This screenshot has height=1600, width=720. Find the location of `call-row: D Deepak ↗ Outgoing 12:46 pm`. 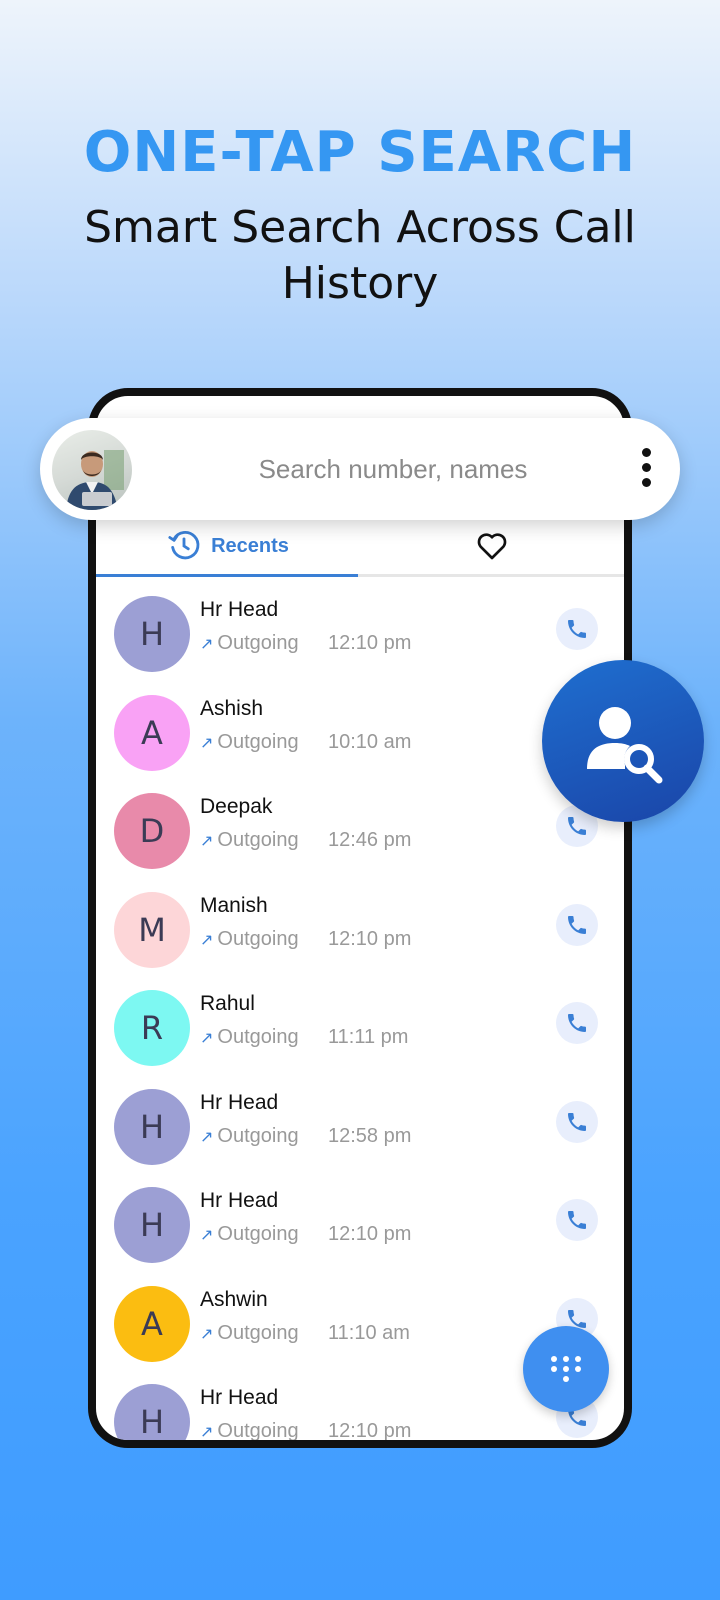

call-row: D Deepak ↗ Outgoing 12:46 pm is located at coordinates (360, 832).